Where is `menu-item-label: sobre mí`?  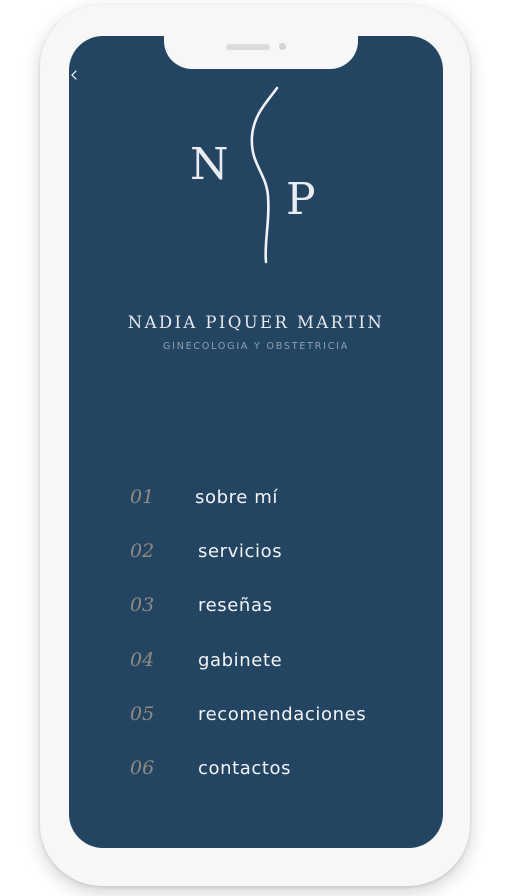 menu-item-label: sobre mí is located at coordinates (236, 497).